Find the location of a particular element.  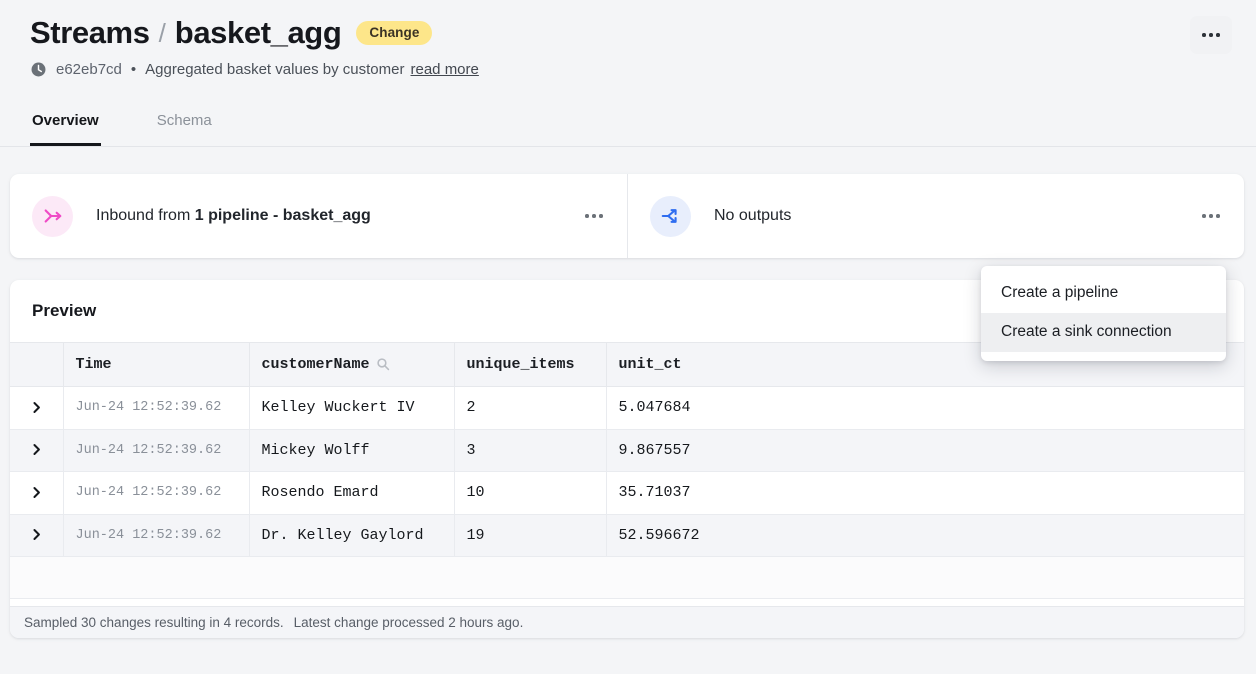

column-header-unique-items: unique_items is located at coordinates (530, 364).